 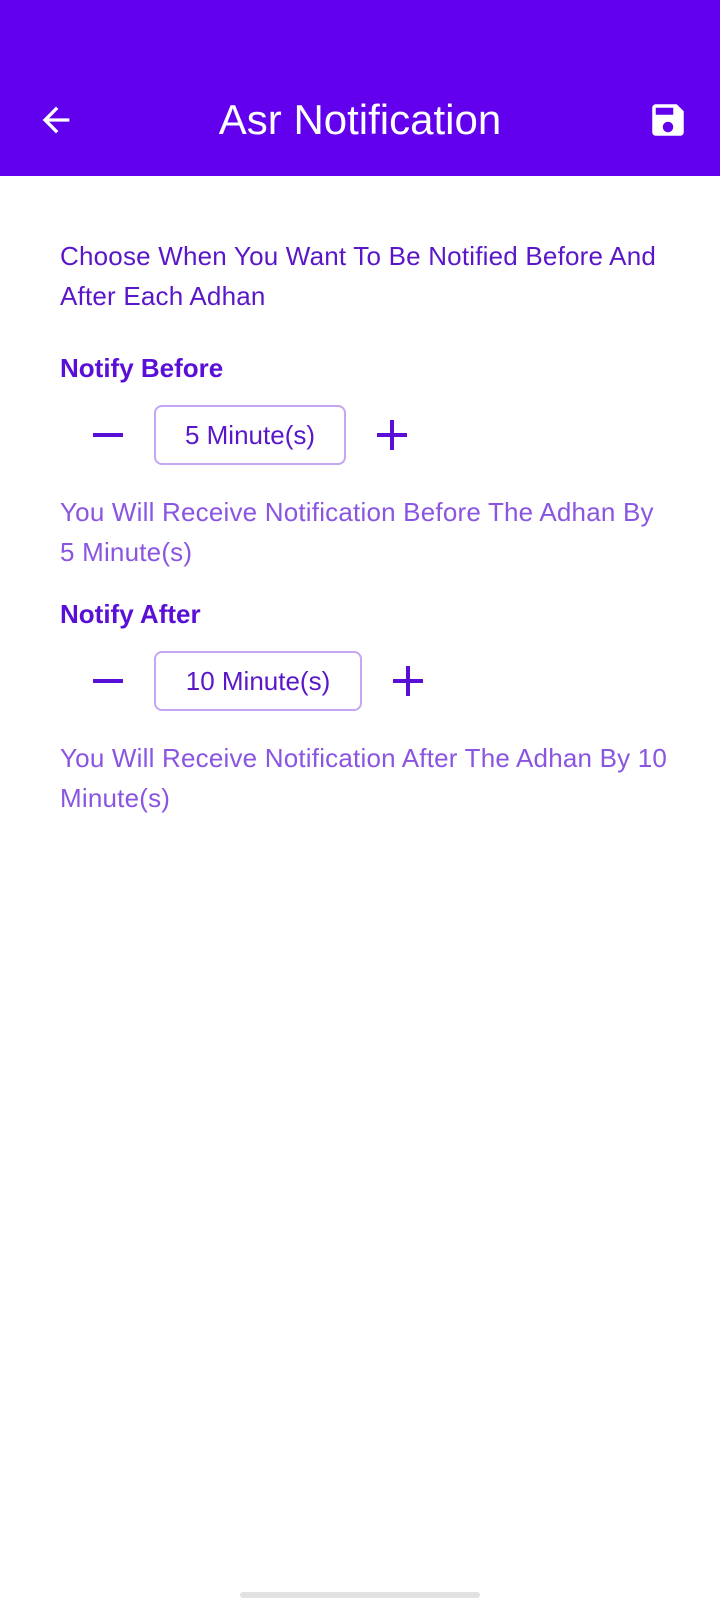 I want to click on back-button, so click(x=56, y=120).